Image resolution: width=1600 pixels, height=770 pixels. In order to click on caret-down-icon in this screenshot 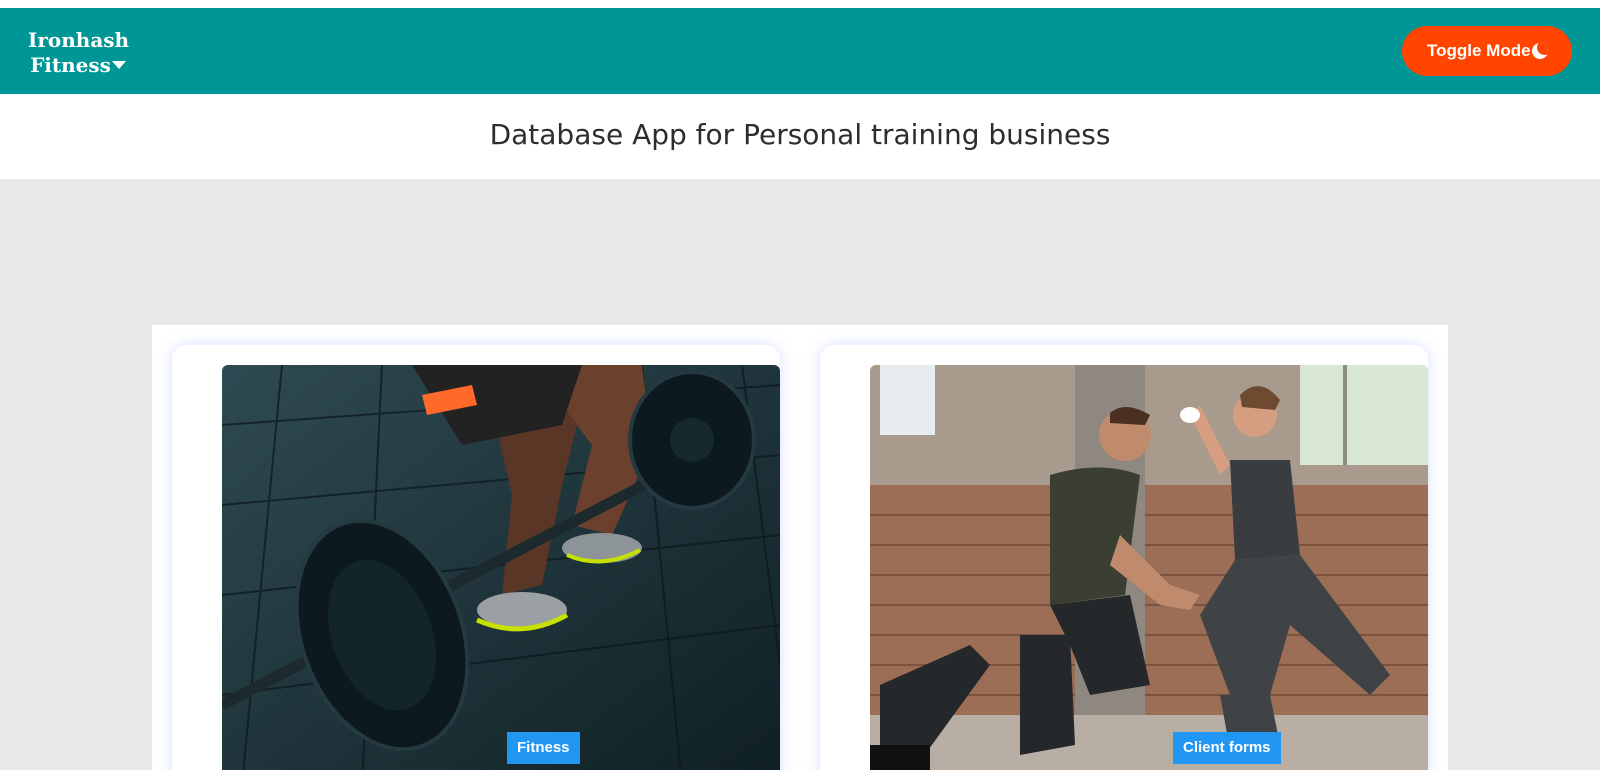, I will do `click(118, 65)`.